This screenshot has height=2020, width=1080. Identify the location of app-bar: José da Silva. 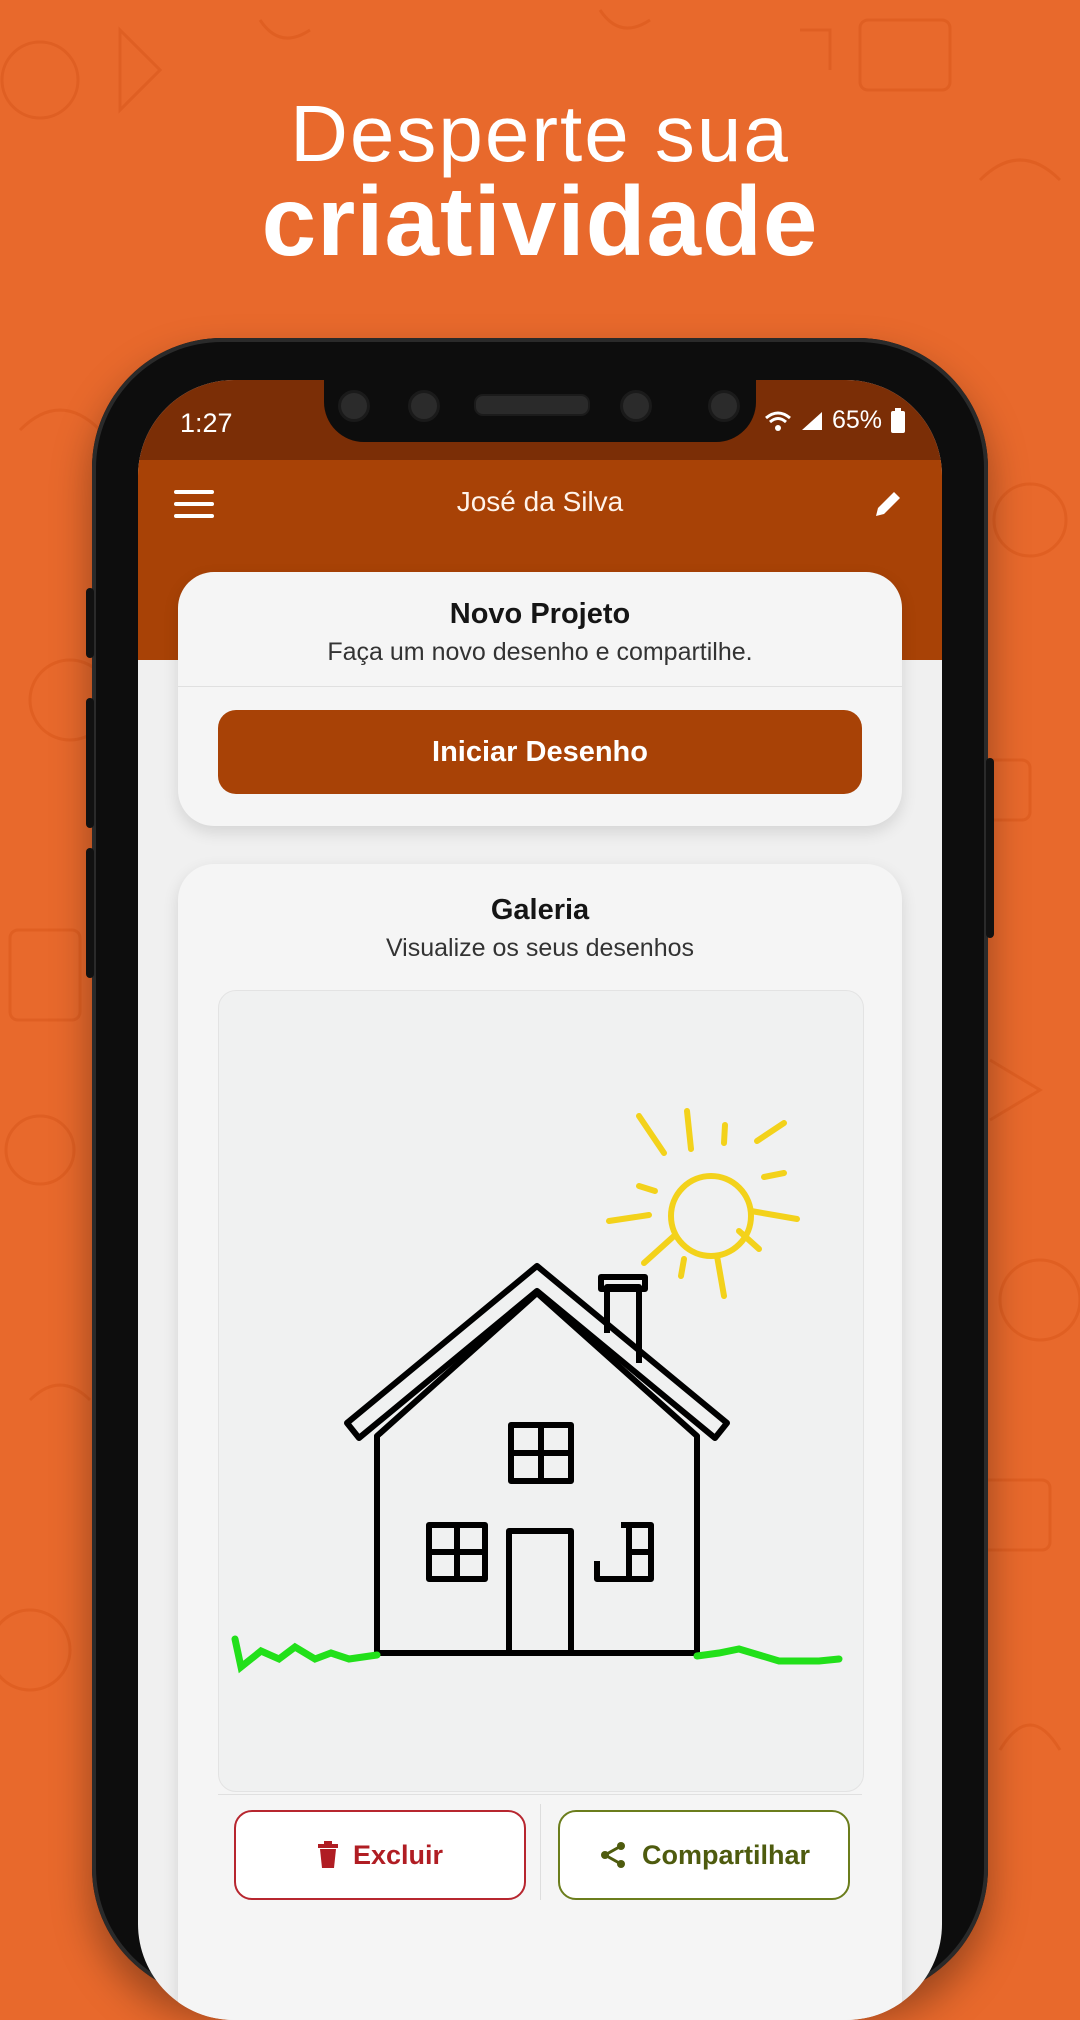
(540, 503).